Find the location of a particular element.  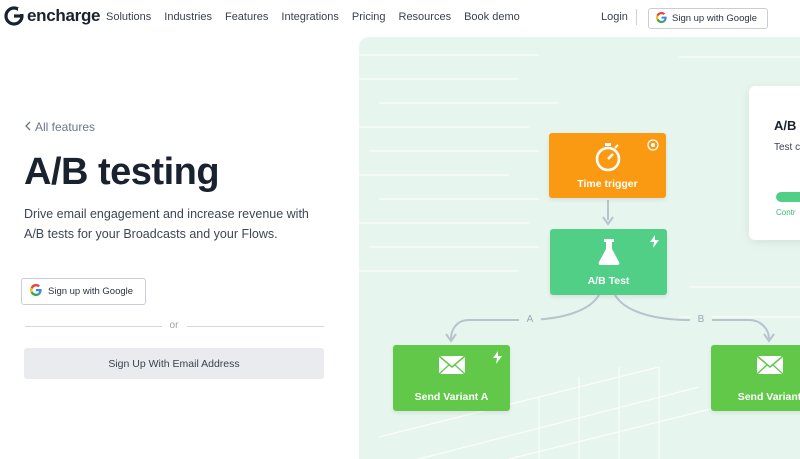

nav-link-pricing: Pricing is located at coordinates (369, 17).